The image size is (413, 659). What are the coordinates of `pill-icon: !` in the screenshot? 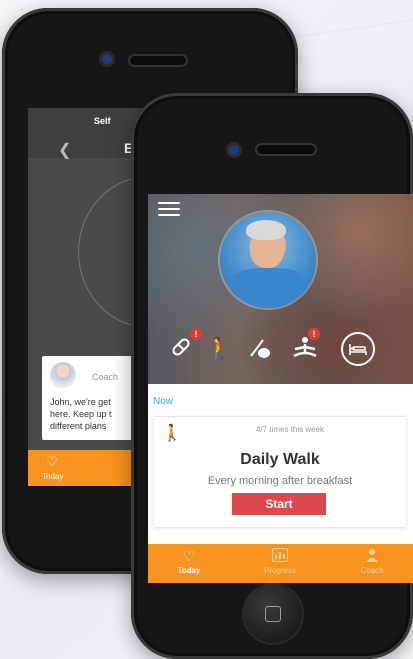 It's located at (184, 346).